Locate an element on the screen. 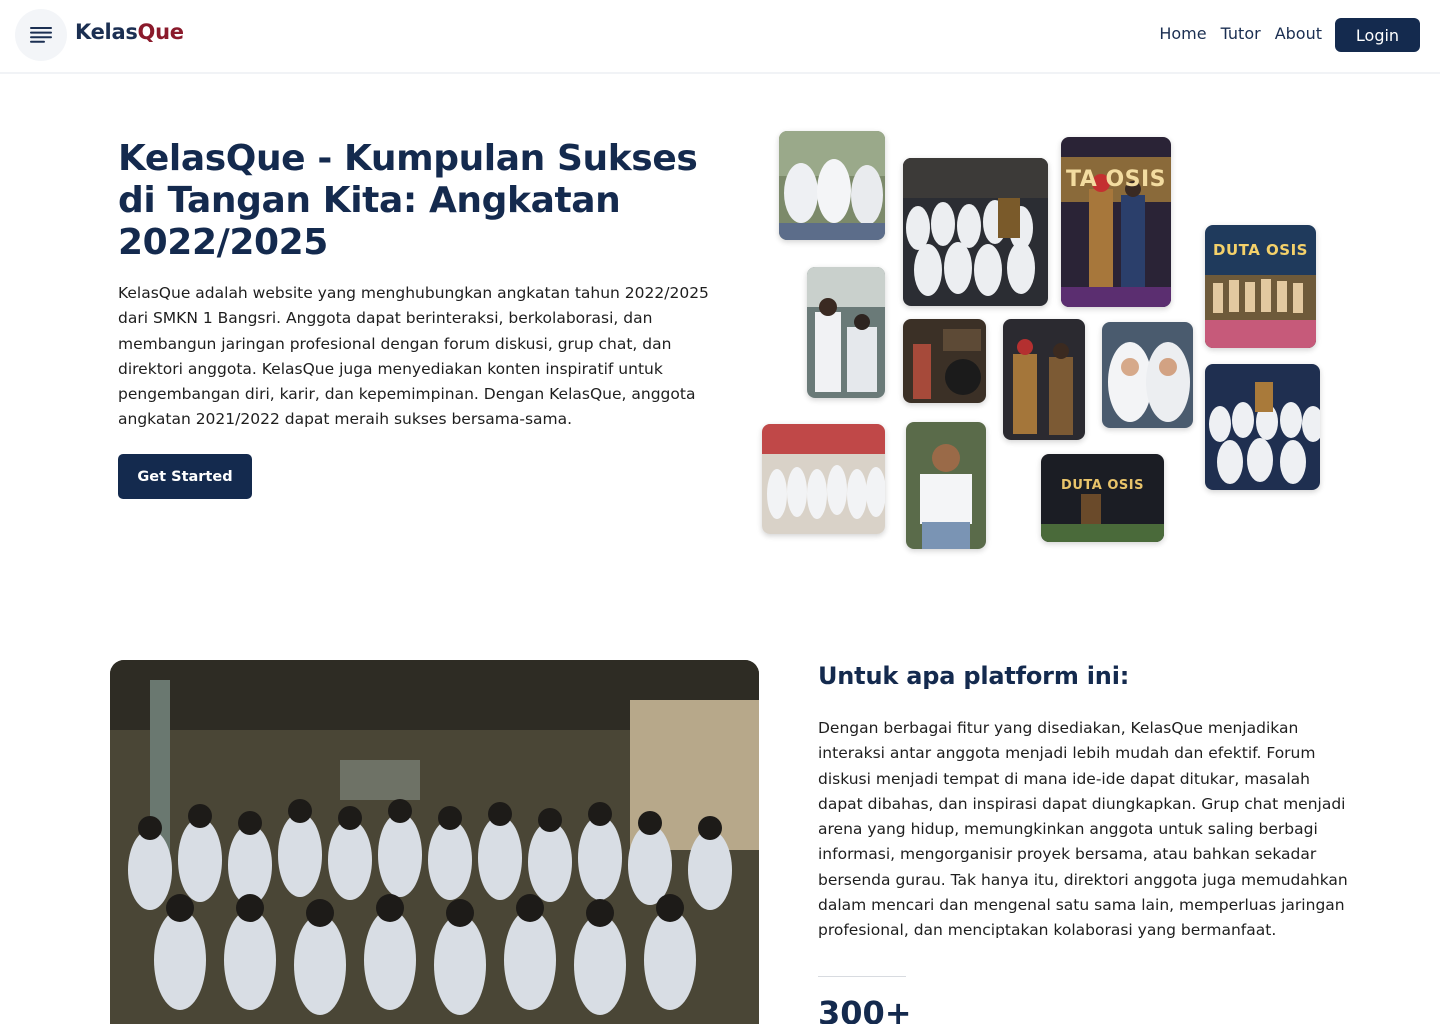 The height and width of the screenshot is (1024, 1440). collage-photo-boys-outside is located at coordinates (846, 332).